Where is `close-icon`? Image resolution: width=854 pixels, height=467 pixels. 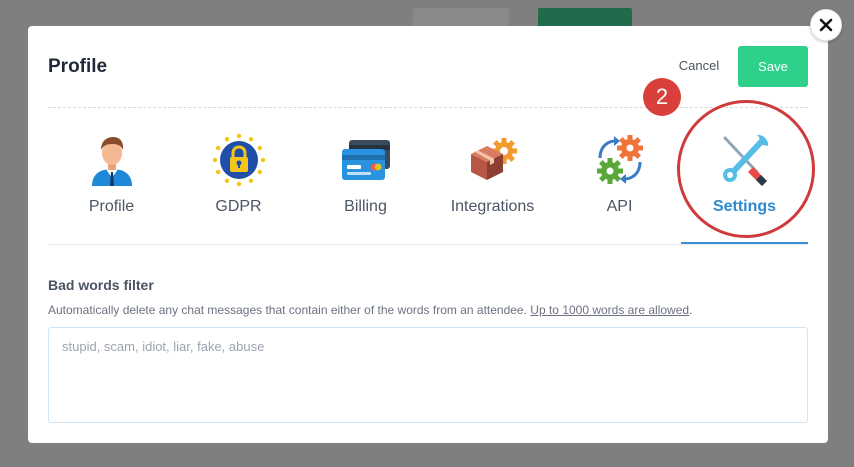 close-icon is located at coordinates (826, 25).